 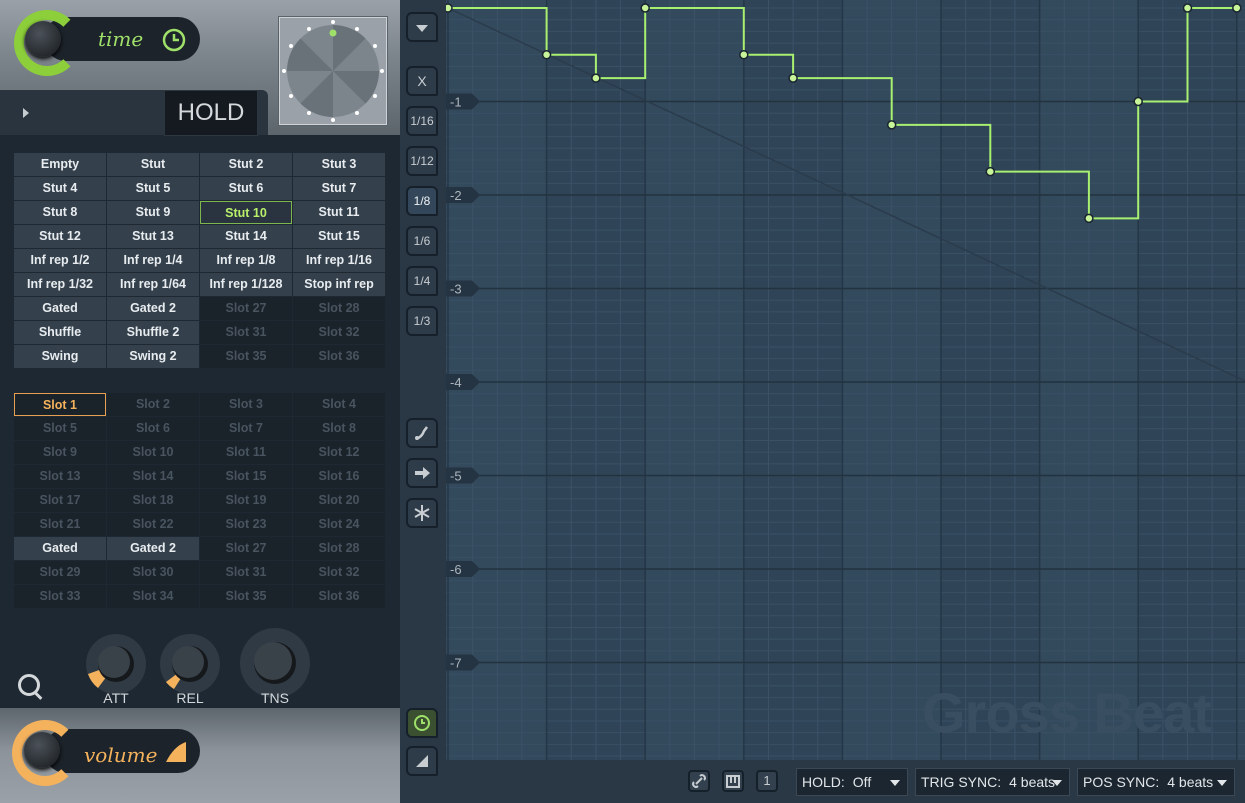 I want to click on volume-preset-6: Slot 6, so click(x=153, y=428).